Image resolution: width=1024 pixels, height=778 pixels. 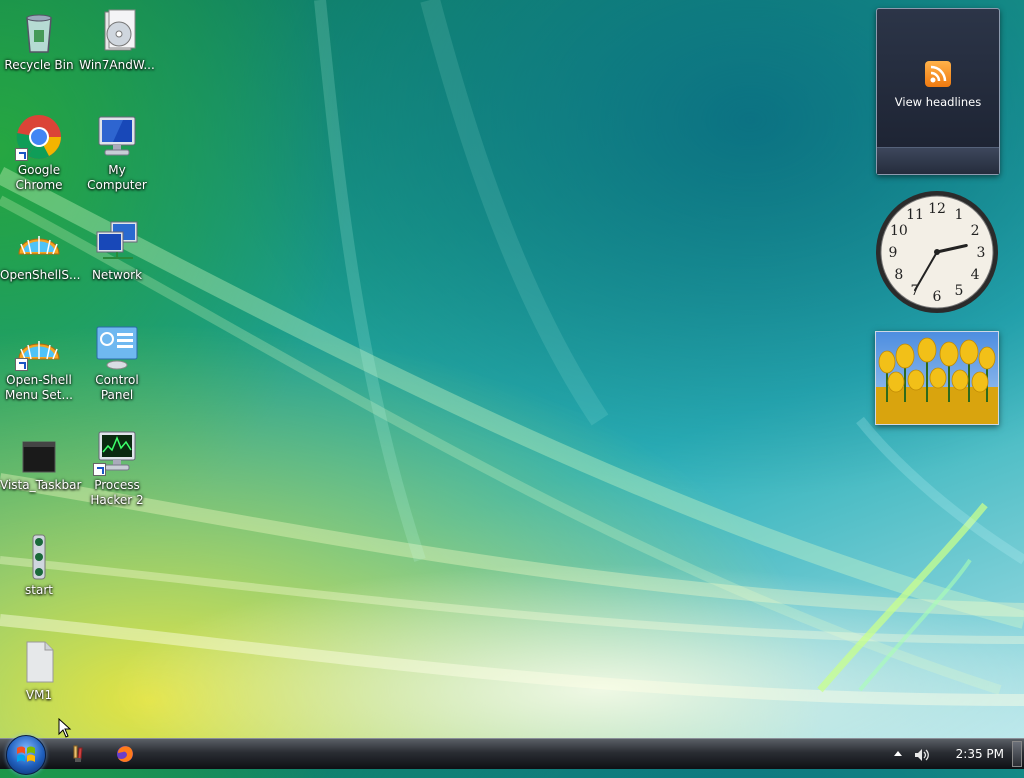 I want to click on process-hacker-icon, so click(x=117, y=452).